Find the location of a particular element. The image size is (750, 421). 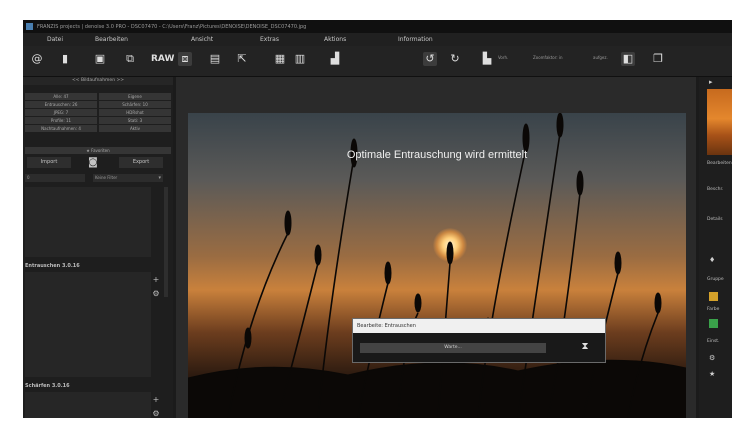

left-scrollbar is located at coordinates (166, 242).